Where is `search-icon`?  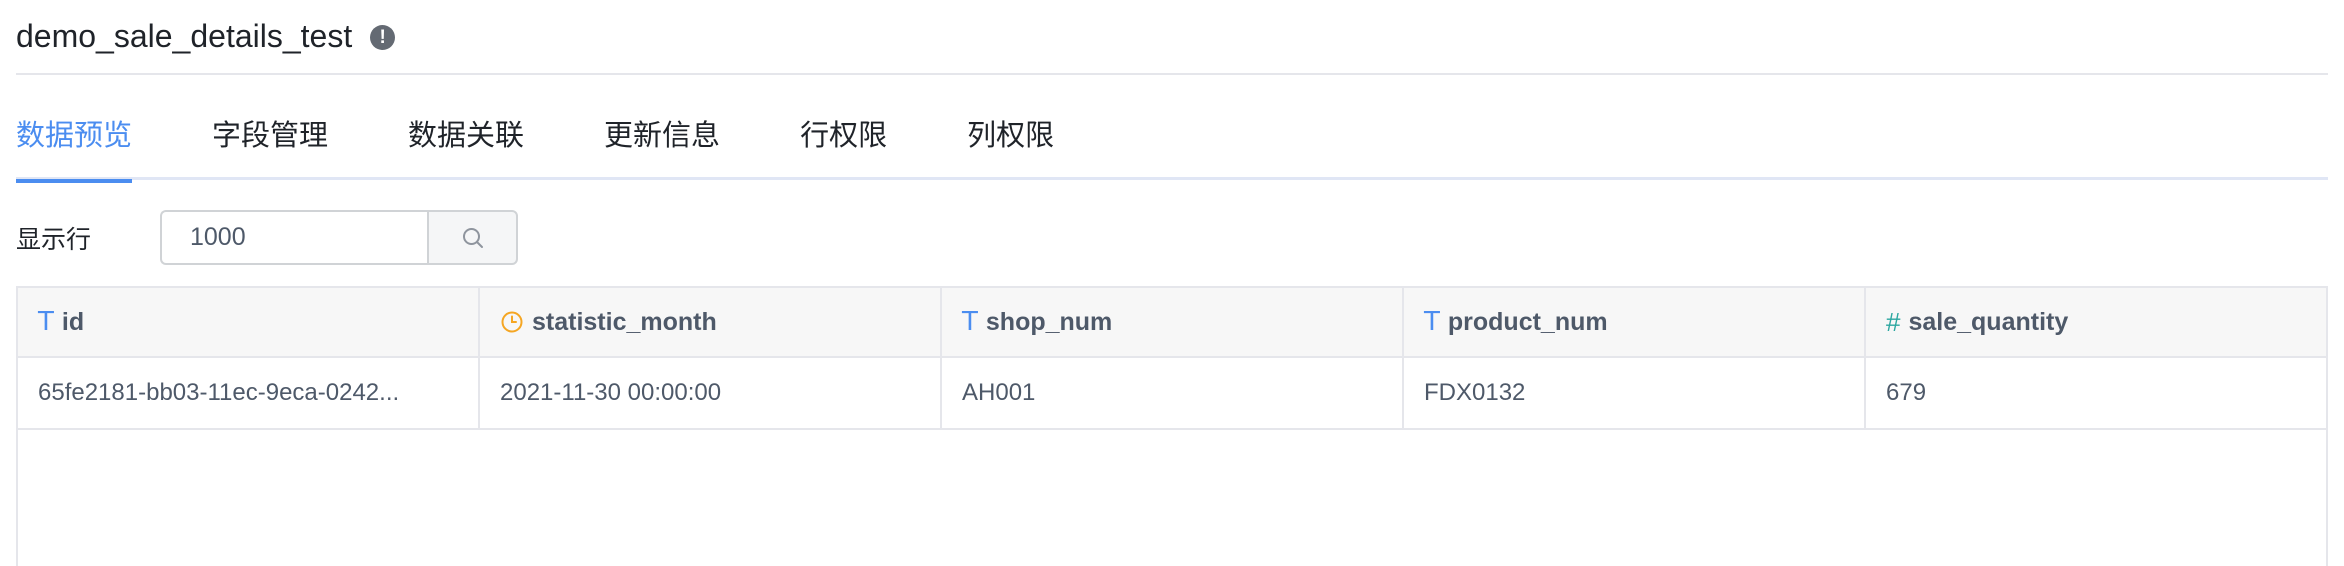
search-icon is located at coordinates (472, 237).